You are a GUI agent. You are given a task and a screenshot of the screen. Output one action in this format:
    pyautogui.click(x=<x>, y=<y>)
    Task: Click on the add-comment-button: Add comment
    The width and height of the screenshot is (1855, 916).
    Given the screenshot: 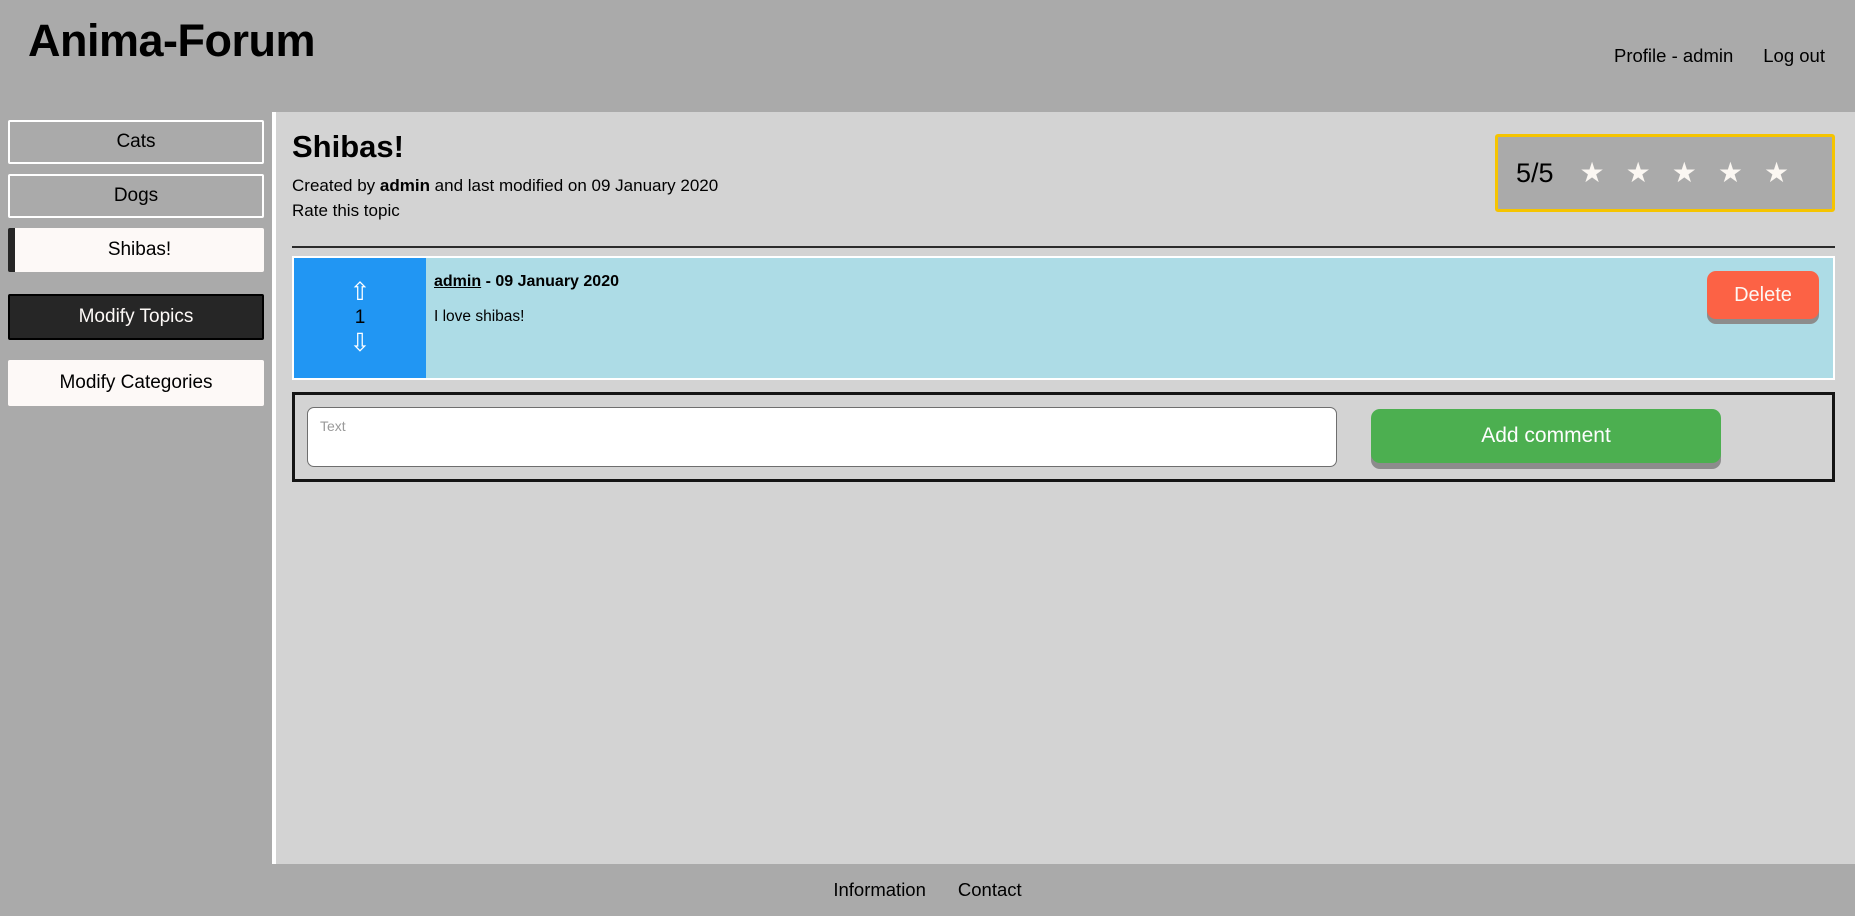 What is the action you would take?
    pyautogui.click(x=1546, y=436)
    